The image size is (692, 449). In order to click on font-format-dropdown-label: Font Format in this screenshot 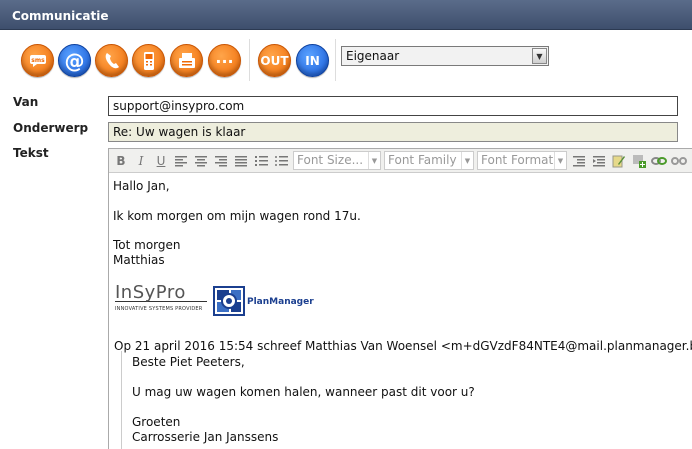, I will do `click(517, 160)`.